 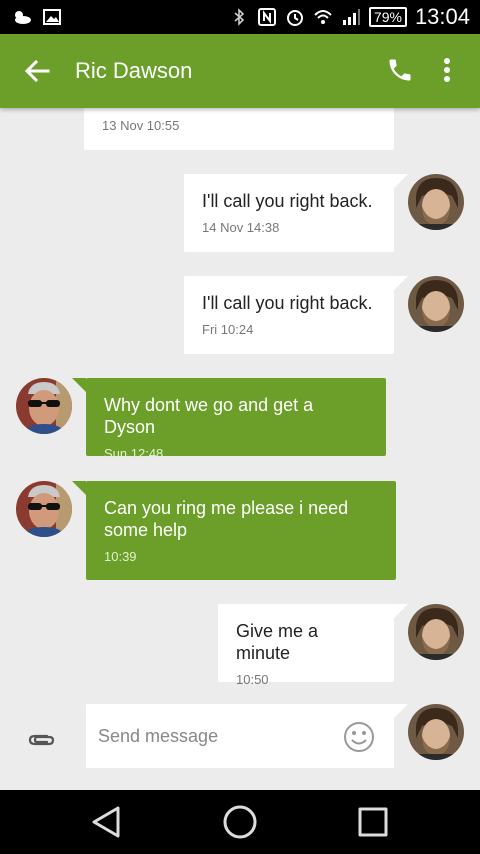 What do you see at coordinates (52, 17) in the screenshot?
I see `image-icon` at bounding box center [52, 17].